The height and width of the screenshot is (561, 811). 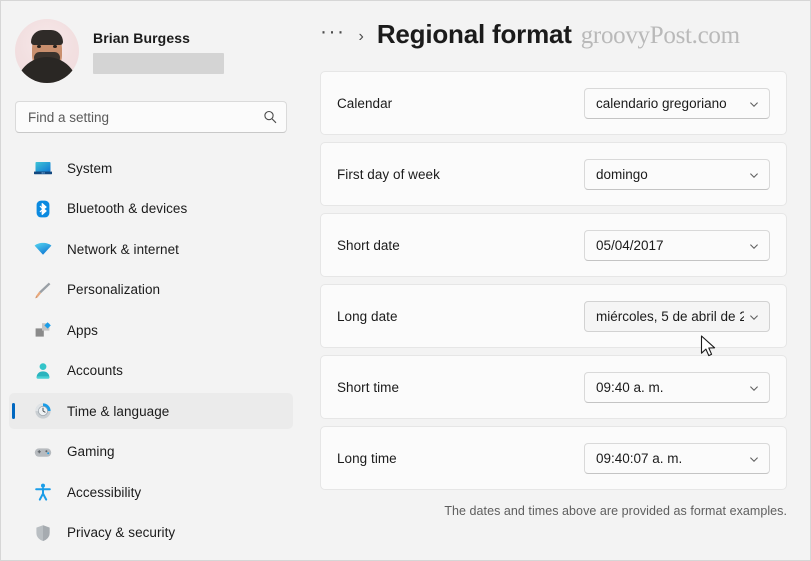 What do you see at coordinates (622, 174) in the screenshot?
I see `dropdown-value: domingo` at bounding box center [622, 174].